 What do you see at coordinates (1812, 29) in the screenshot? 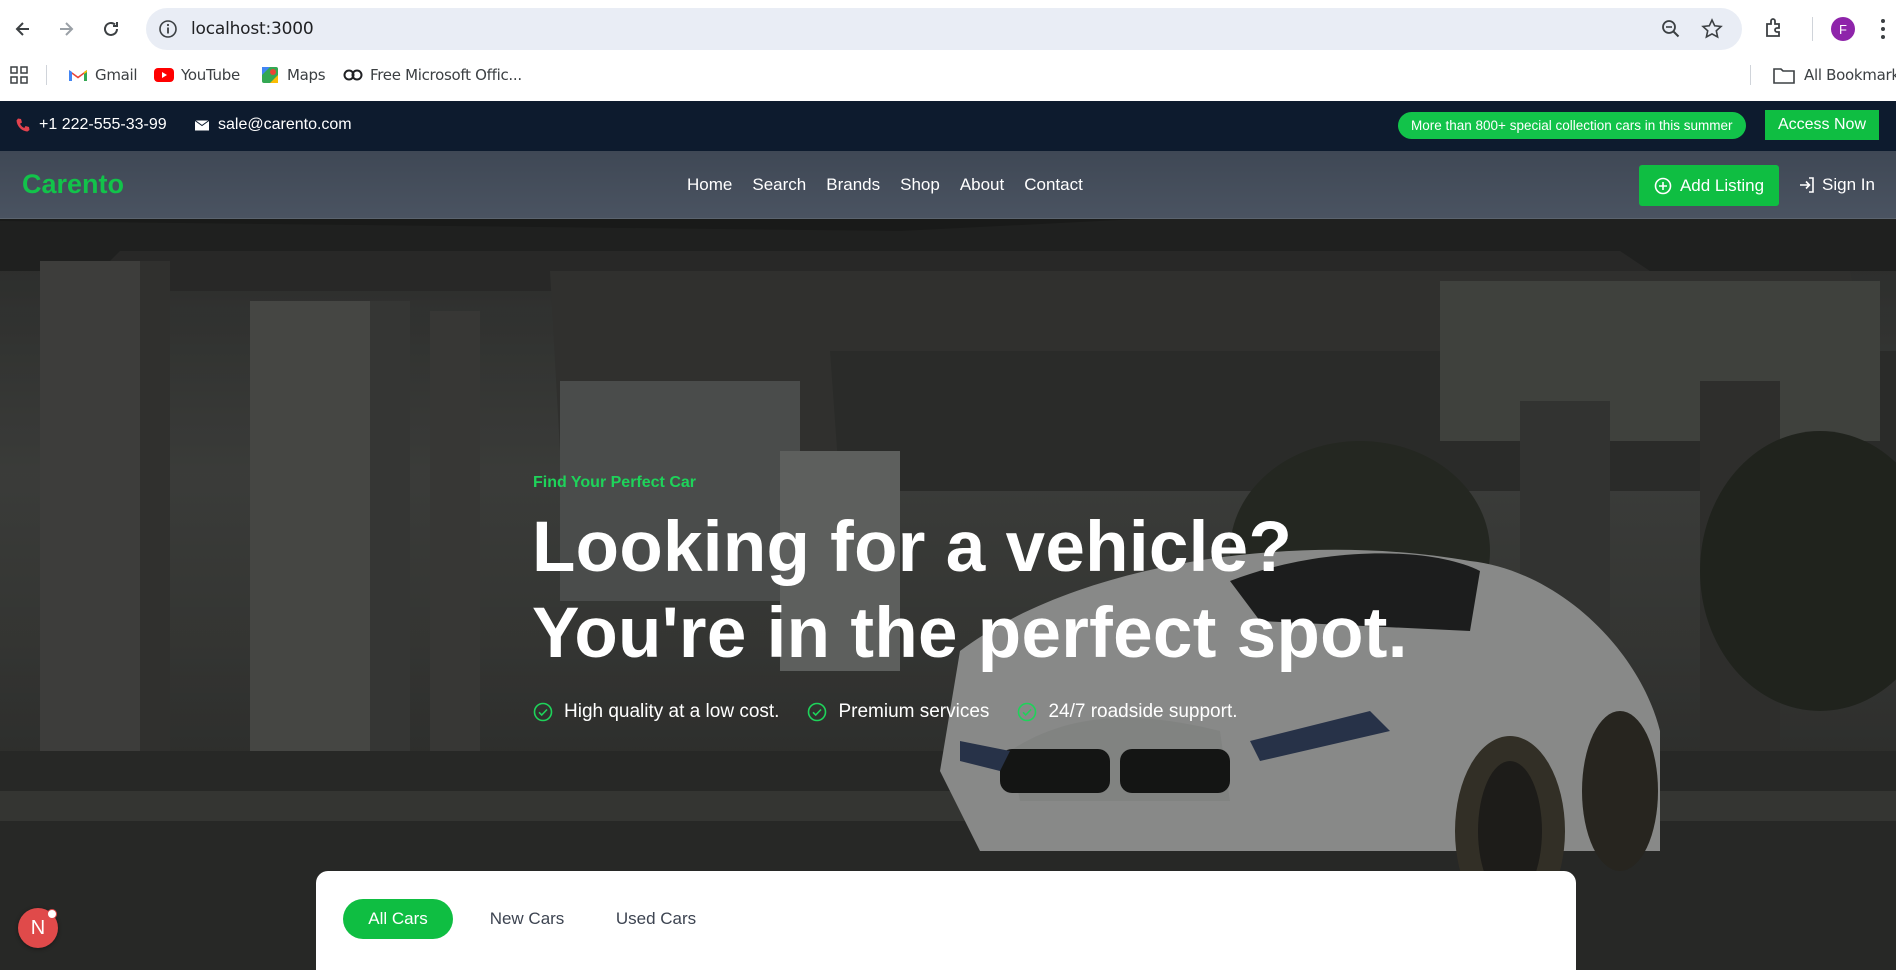
I see `toolbar-divider` at bounding box center [1812, 29].